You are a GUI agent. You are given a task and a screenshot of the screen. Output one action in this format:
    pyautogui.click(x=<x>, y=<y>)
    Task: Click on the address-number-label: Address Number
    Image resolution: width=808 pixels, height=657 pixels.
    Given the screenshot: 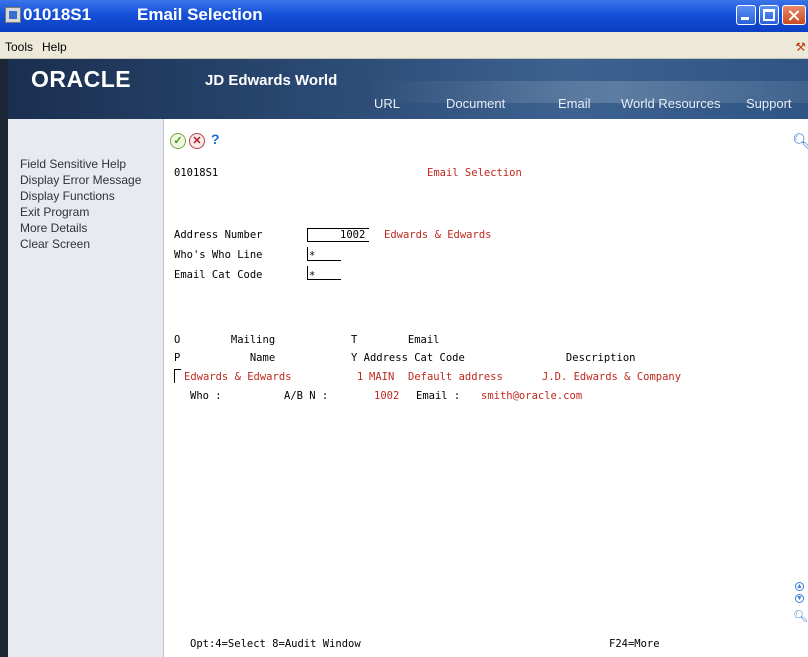 What is the action you would take?
    pyautogui.click(x=218, y=235)
    